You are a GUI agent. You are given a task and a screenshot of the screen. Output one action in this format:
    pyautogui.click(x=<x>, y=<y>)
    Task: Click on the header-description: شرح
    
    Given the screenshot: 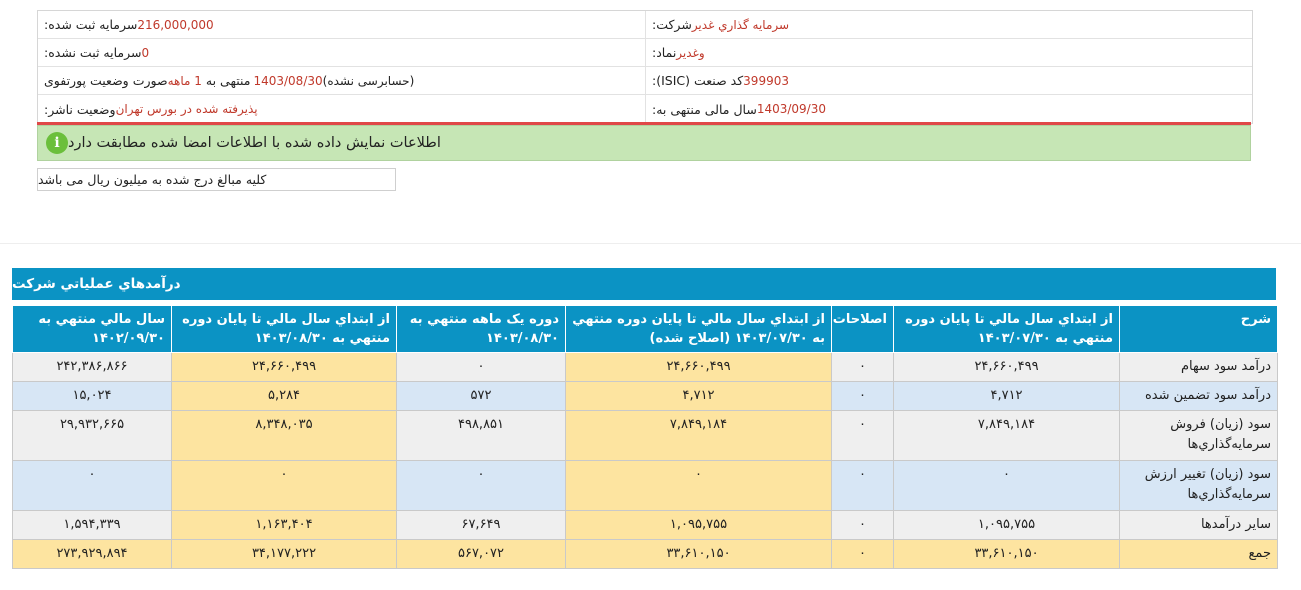 What is the action you would take?
    pyautogui.click(x=1198, y=329)
    